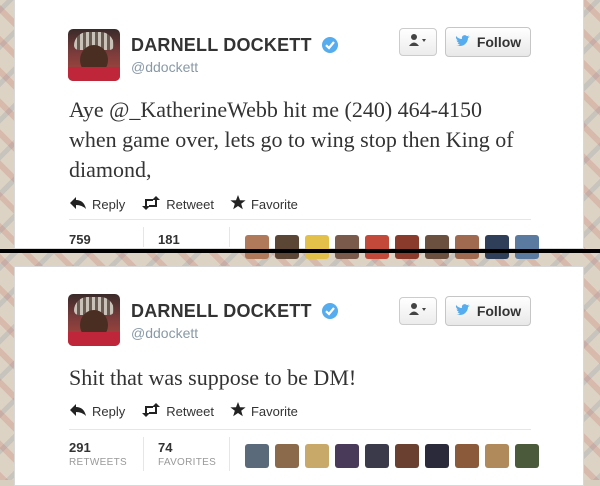 The width and height of the screenshot is (600, 486). Describe the element at coordinates (80, 447) in the screenshot. I see `retweets-count: 291` at that location.